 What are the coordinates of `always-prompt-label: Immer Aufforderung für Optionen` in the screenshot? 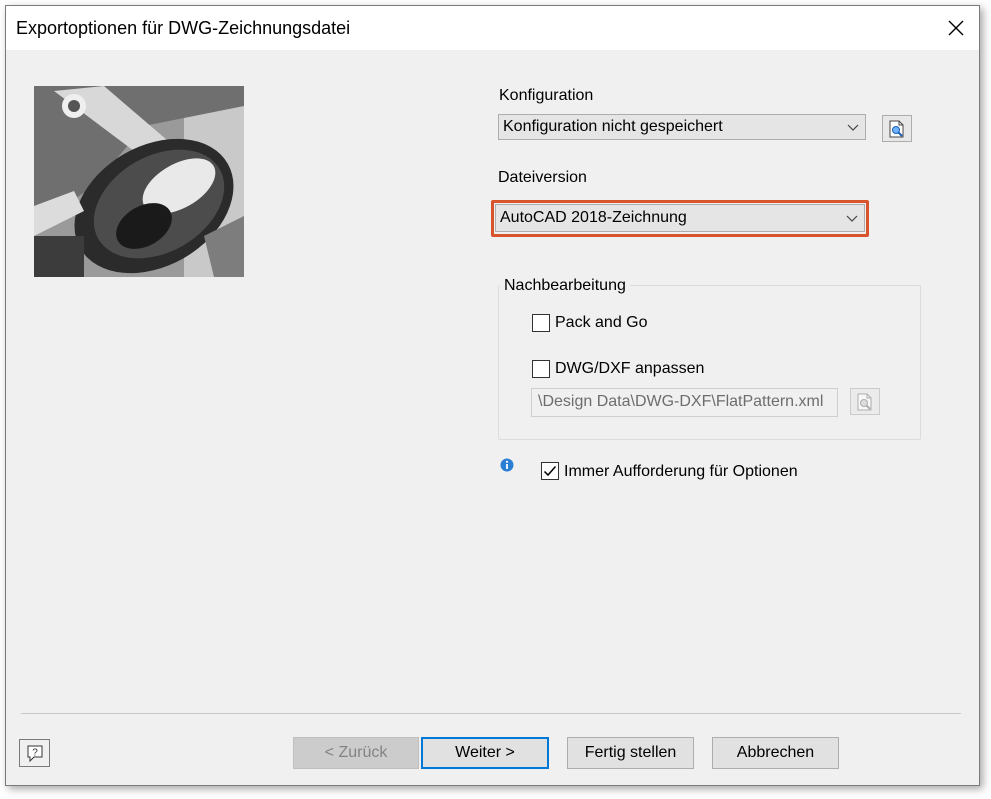 It's located at (681, 471).